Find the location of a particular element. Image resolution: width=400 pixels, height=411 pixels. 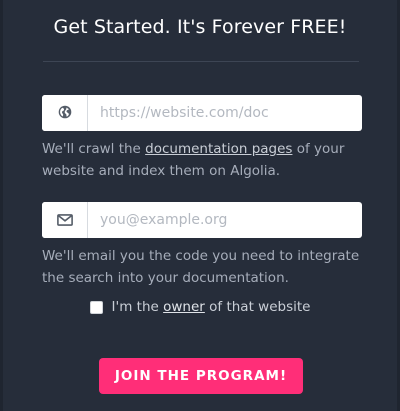

owner-label-suffix: of that website is located at coordinates (260, 307).